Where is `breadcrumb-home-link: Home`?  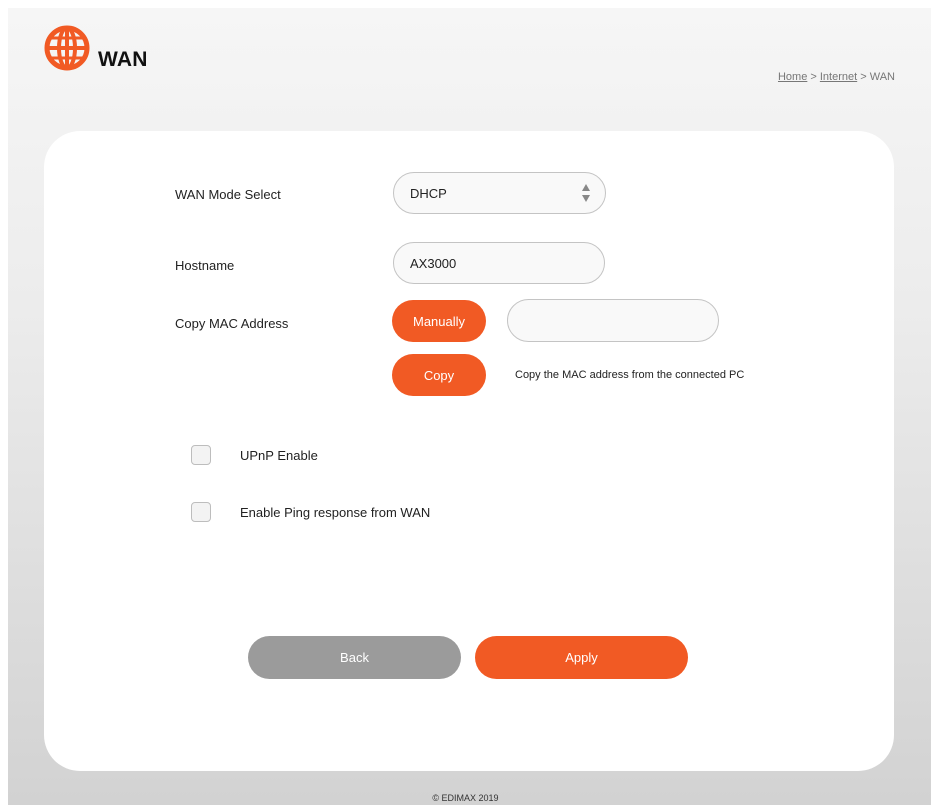
breadcrumb-home-link: Home is located at coordinates (792, 77).